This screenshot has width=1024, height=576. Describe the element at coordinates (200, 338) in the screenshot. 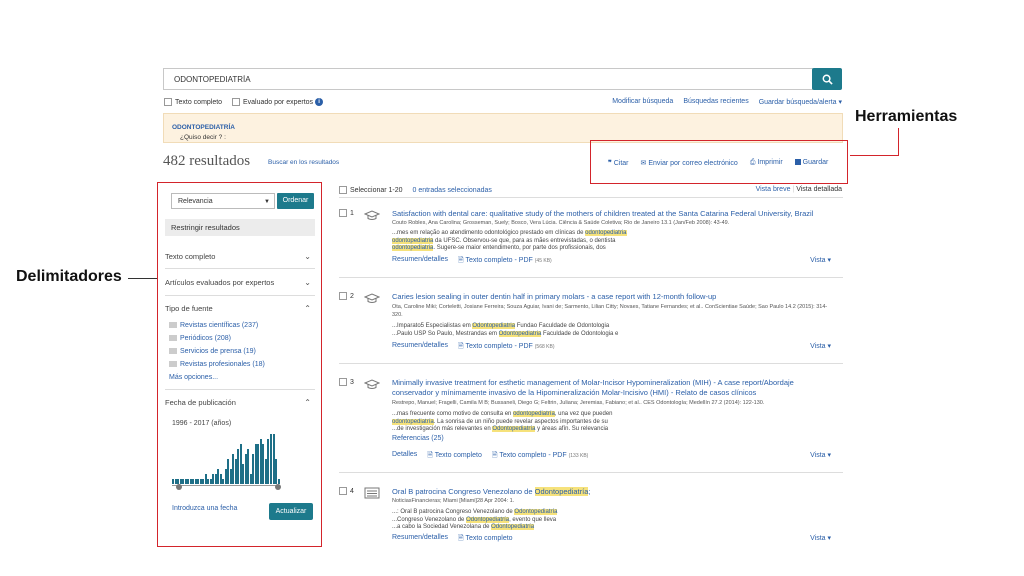

I see `facet-item: Periódicos (208)` at that location.